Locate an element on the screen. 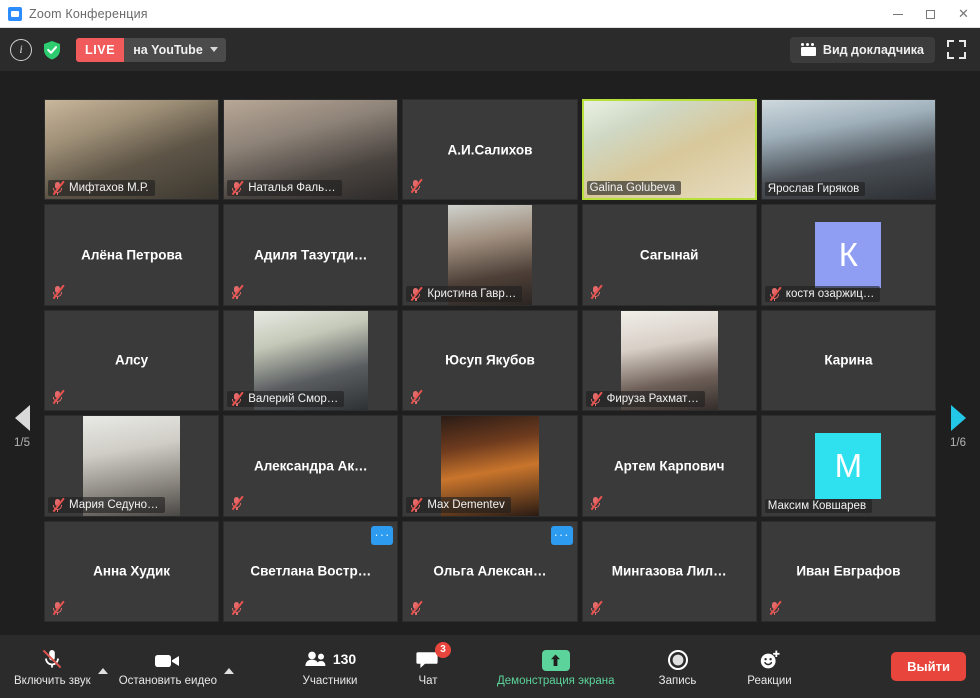  chevron-left-icon is located at coordinates (22, 418).